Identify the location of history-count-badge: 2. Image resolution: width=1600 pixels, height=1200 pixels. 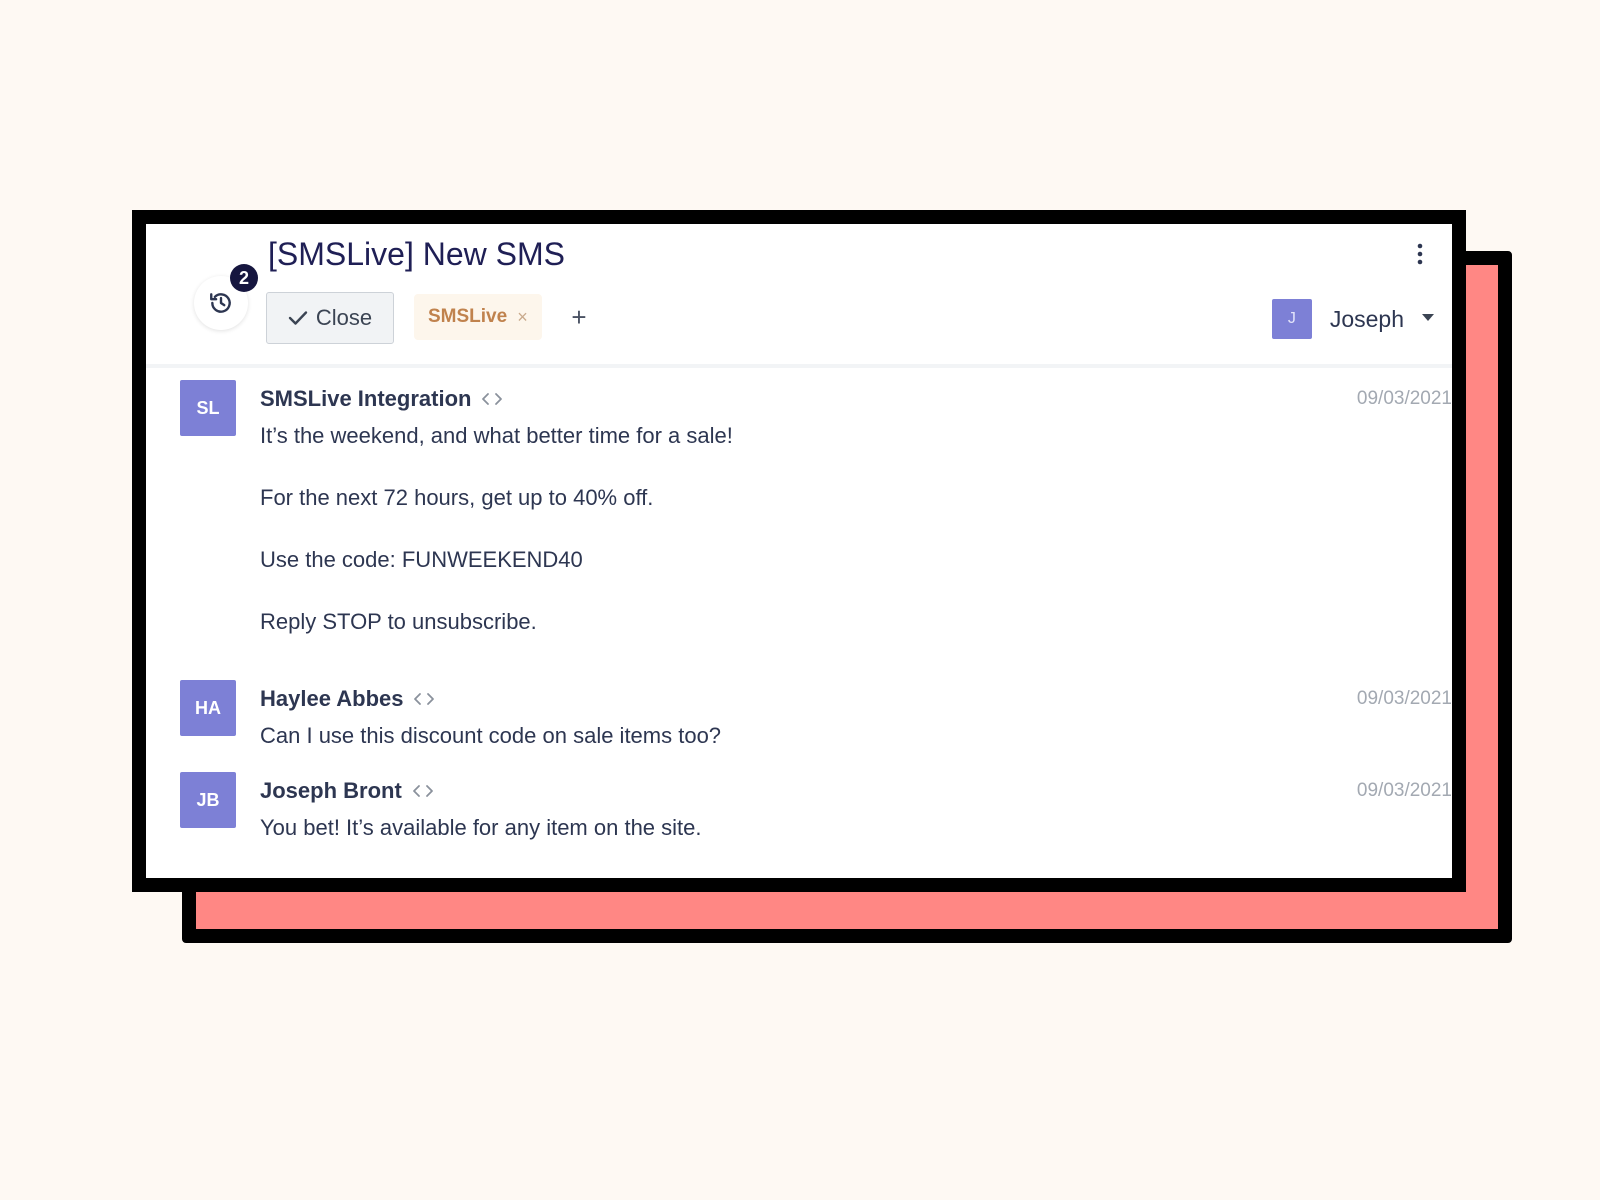
(244, 278).